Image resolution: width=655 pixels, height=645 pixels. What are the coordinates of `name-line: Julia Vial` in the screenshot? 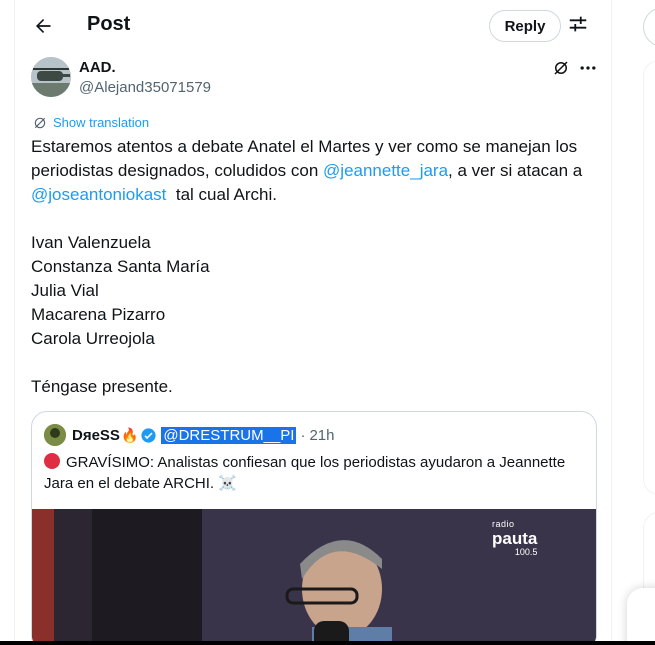 It's located at (65, 290).